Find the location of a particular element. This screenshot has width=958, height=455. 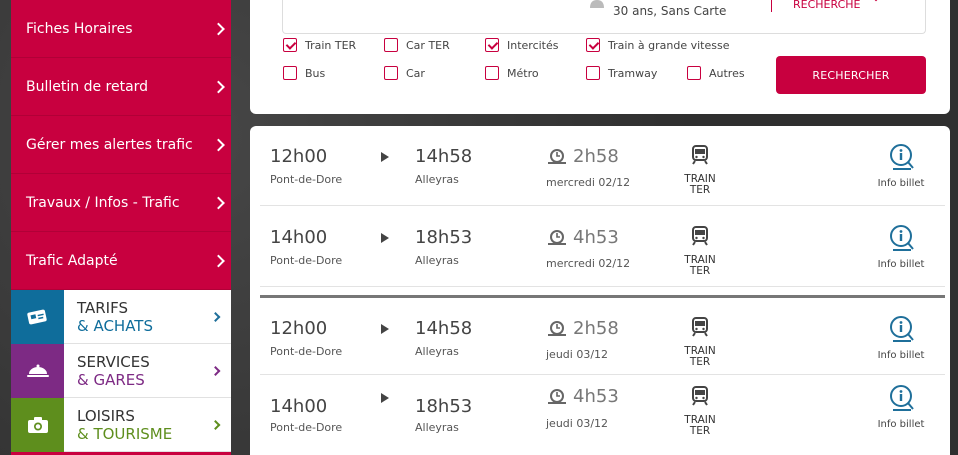

category-tarifs-achats: TARIFS & ACHATS is located at coordinates (121, 317).